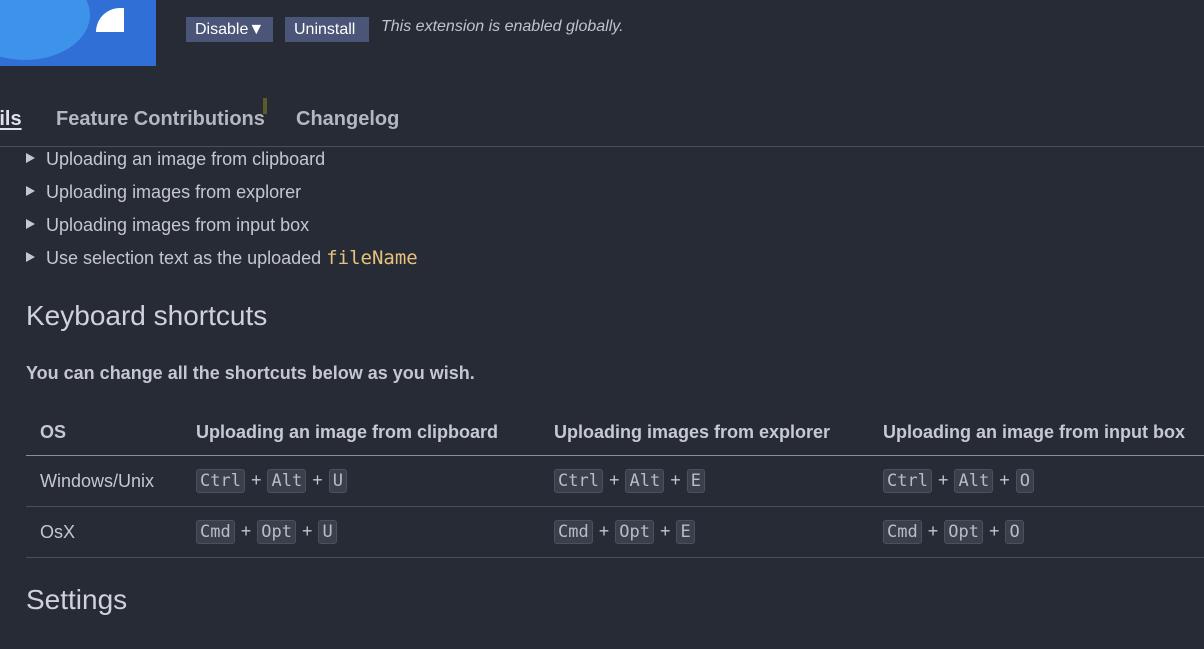 The width and height of the screenshot is (1204, 649). I want to click on logo-moon-shape, so click(110, 20).